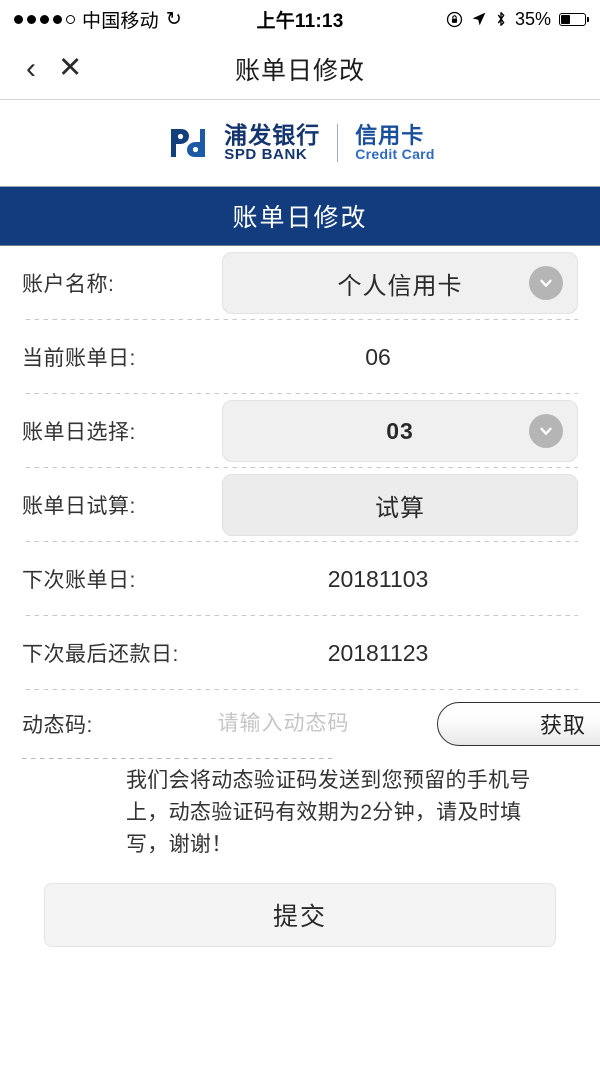  I want to click on submit-button: 提交, so click(300, 914).